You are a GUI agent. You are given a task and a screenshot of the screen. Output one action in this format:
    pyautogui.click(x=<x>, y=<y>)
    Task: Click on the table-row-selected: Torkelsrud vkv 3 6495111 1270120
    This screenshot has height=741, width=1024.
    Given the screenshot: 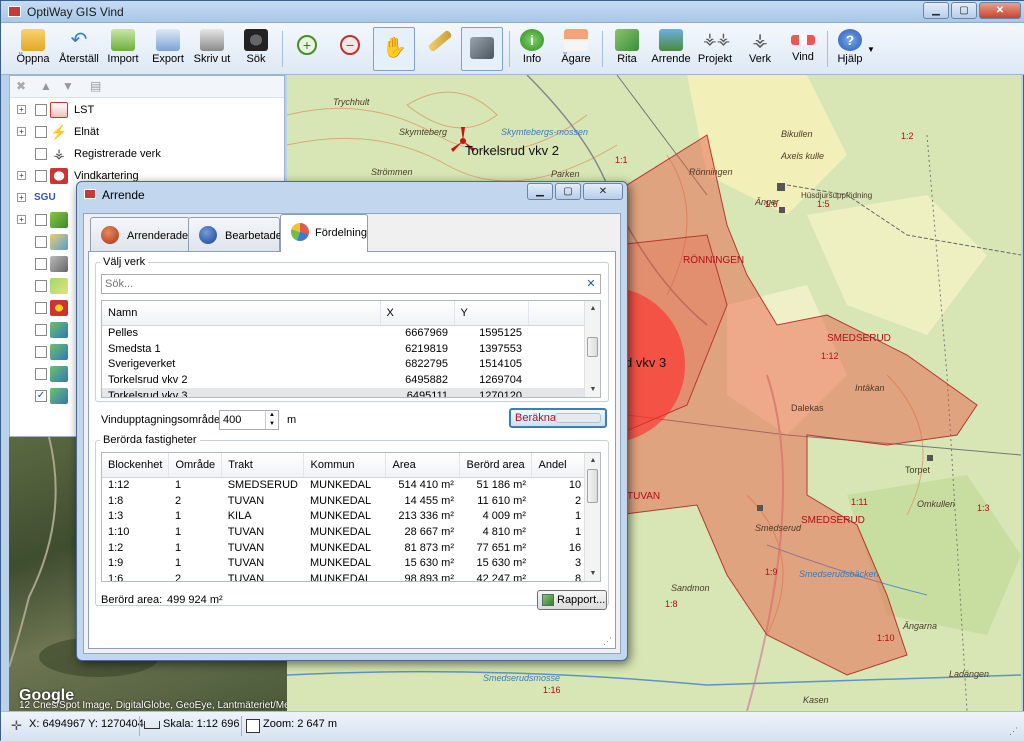 What is the action you would take?
    pyautogui.click(x=351, y=392)
    